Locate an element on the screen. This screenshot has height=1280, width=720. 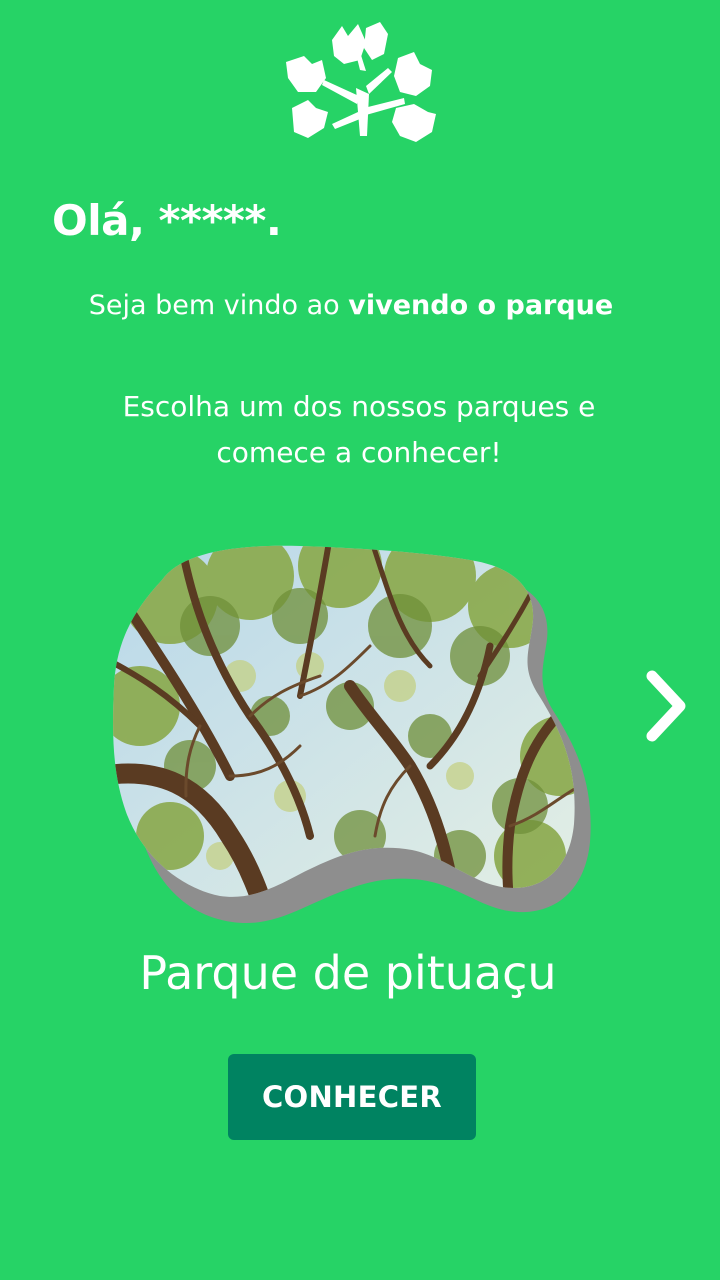
welcome-prefix: Seja bem vindo ao is located at coordinates (218, 305).